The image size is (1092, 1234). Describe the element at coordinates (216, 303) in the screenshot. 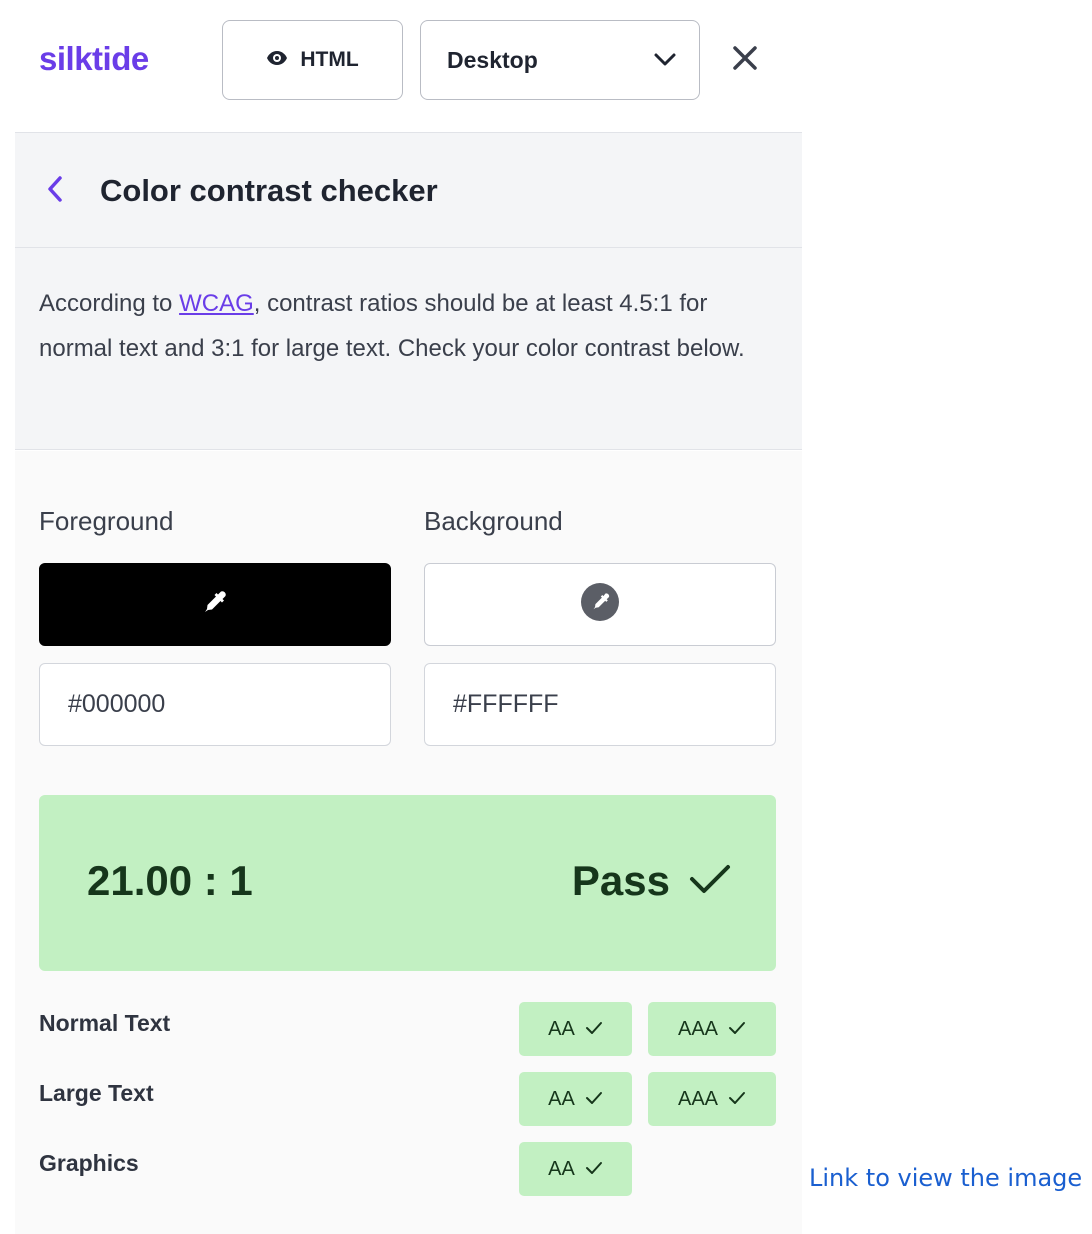

I see `wcag-link: WCAG` at that location.